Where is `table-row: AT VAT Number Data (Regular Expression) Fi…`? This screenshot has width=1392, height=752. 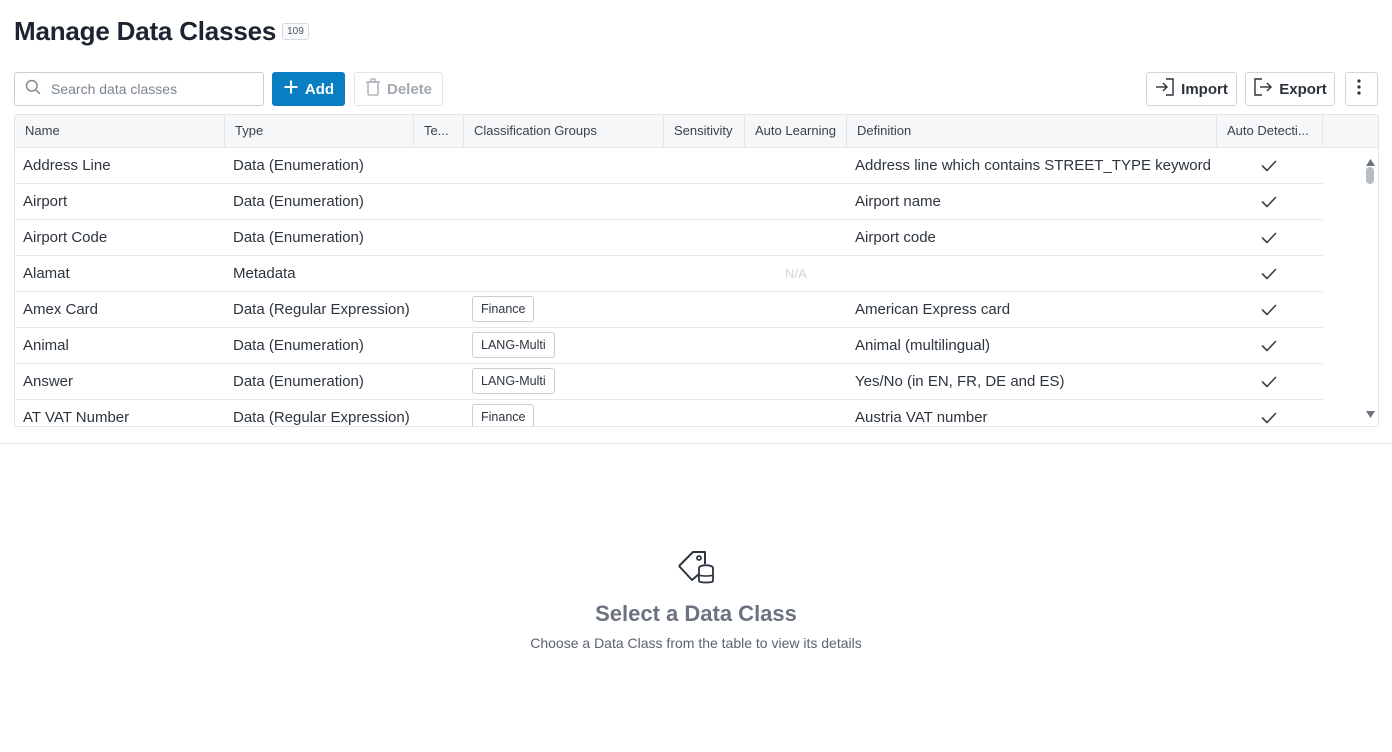 table-row: AT VAT Number Data (Regular Expression) Fi… is located at coordinates (669, 413).